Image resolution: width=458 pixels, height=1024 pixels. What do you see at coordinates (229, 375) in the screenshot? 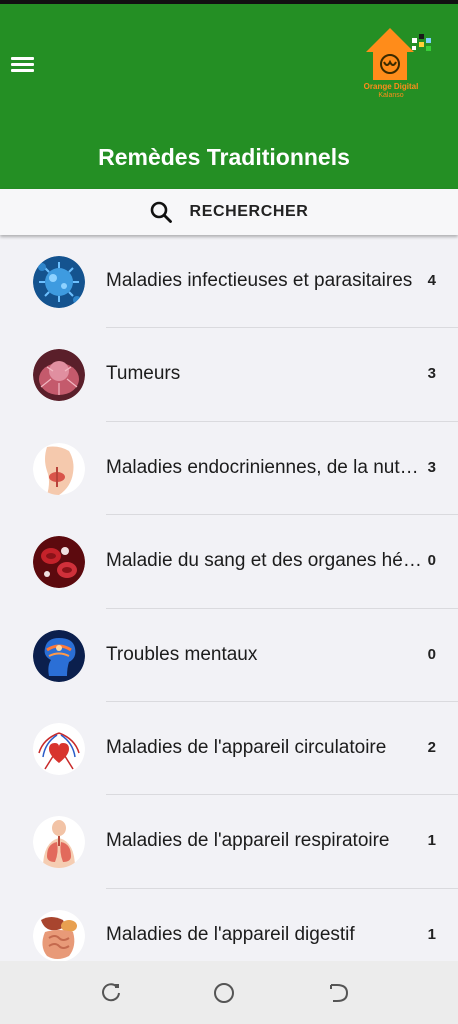
I see `list-item: Tumeurs 3` at bounding box center [229, 375].